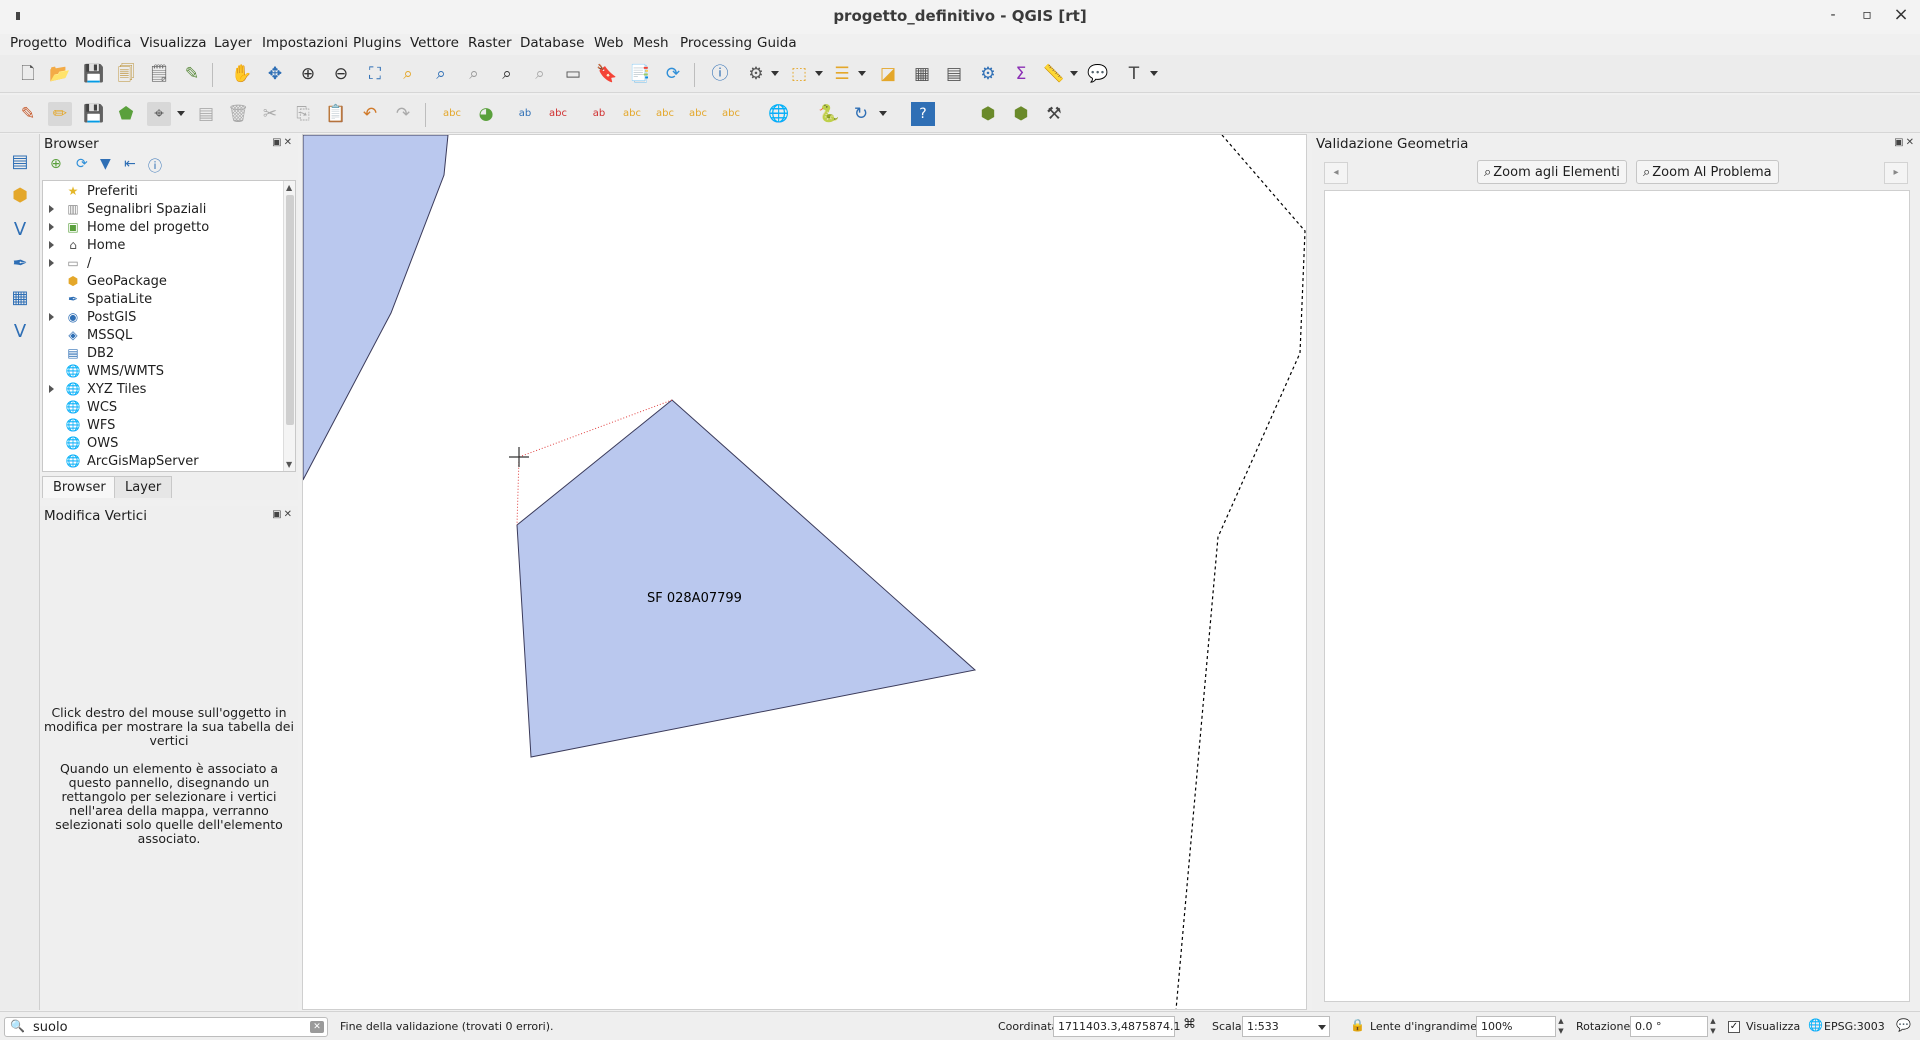  I want to click on maximize-button: ▫, so click(1867, 15).